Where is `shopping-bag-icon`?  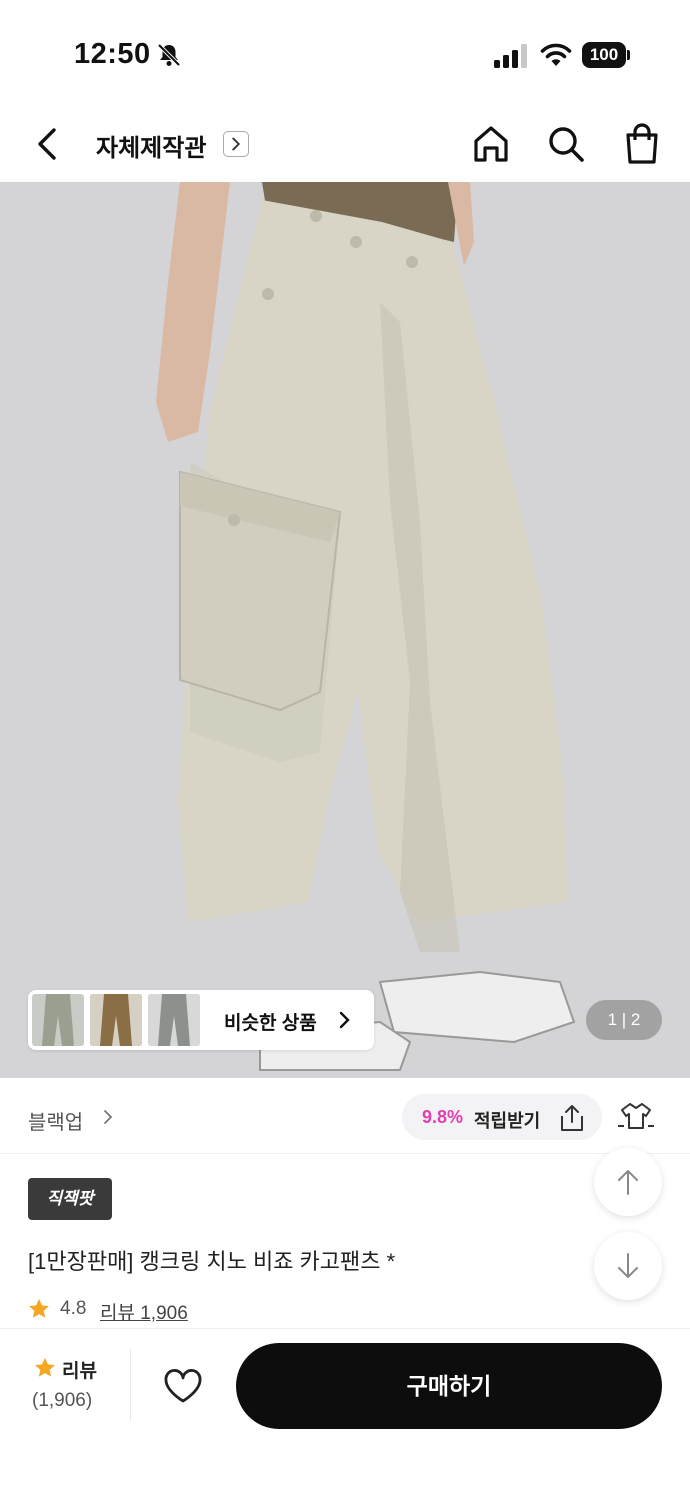
shopping-bag-icon is located at coordinates (642, 143).